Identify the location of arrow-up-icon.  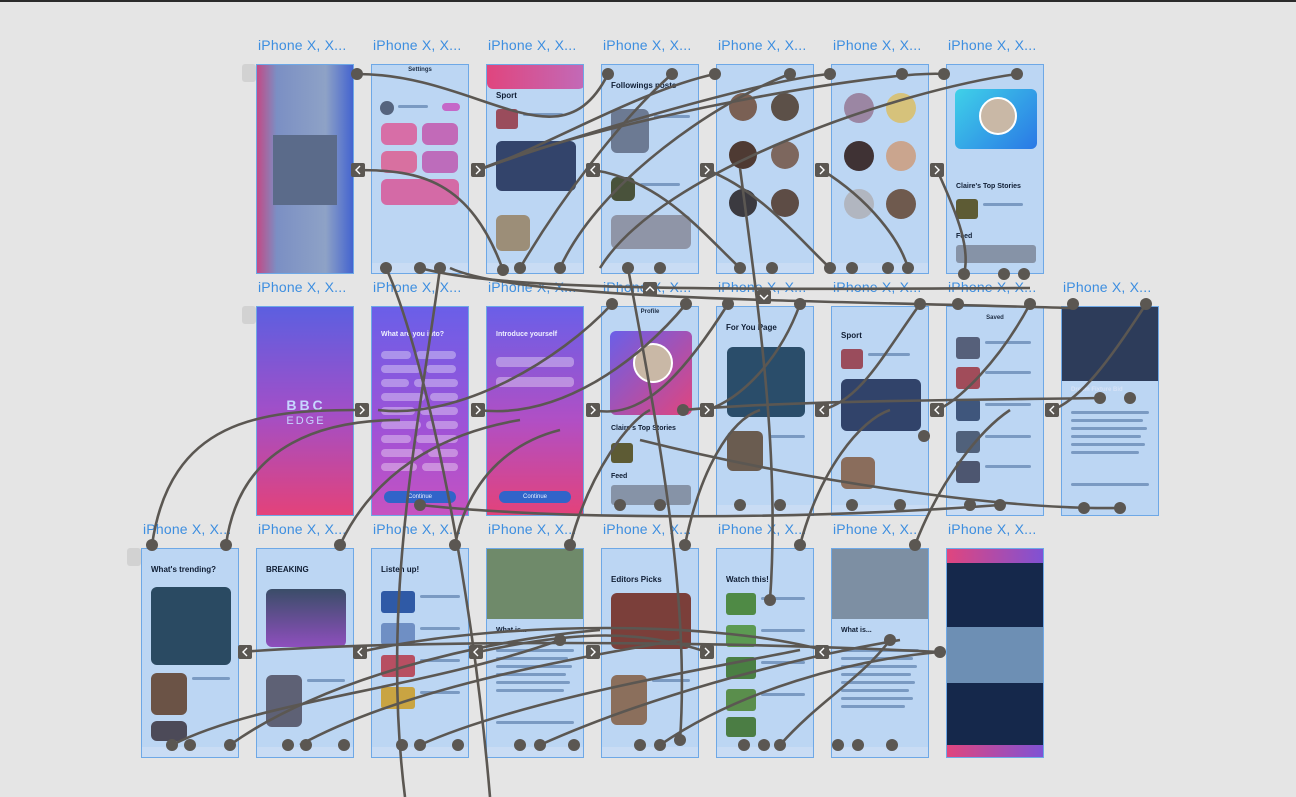
(650, 289).